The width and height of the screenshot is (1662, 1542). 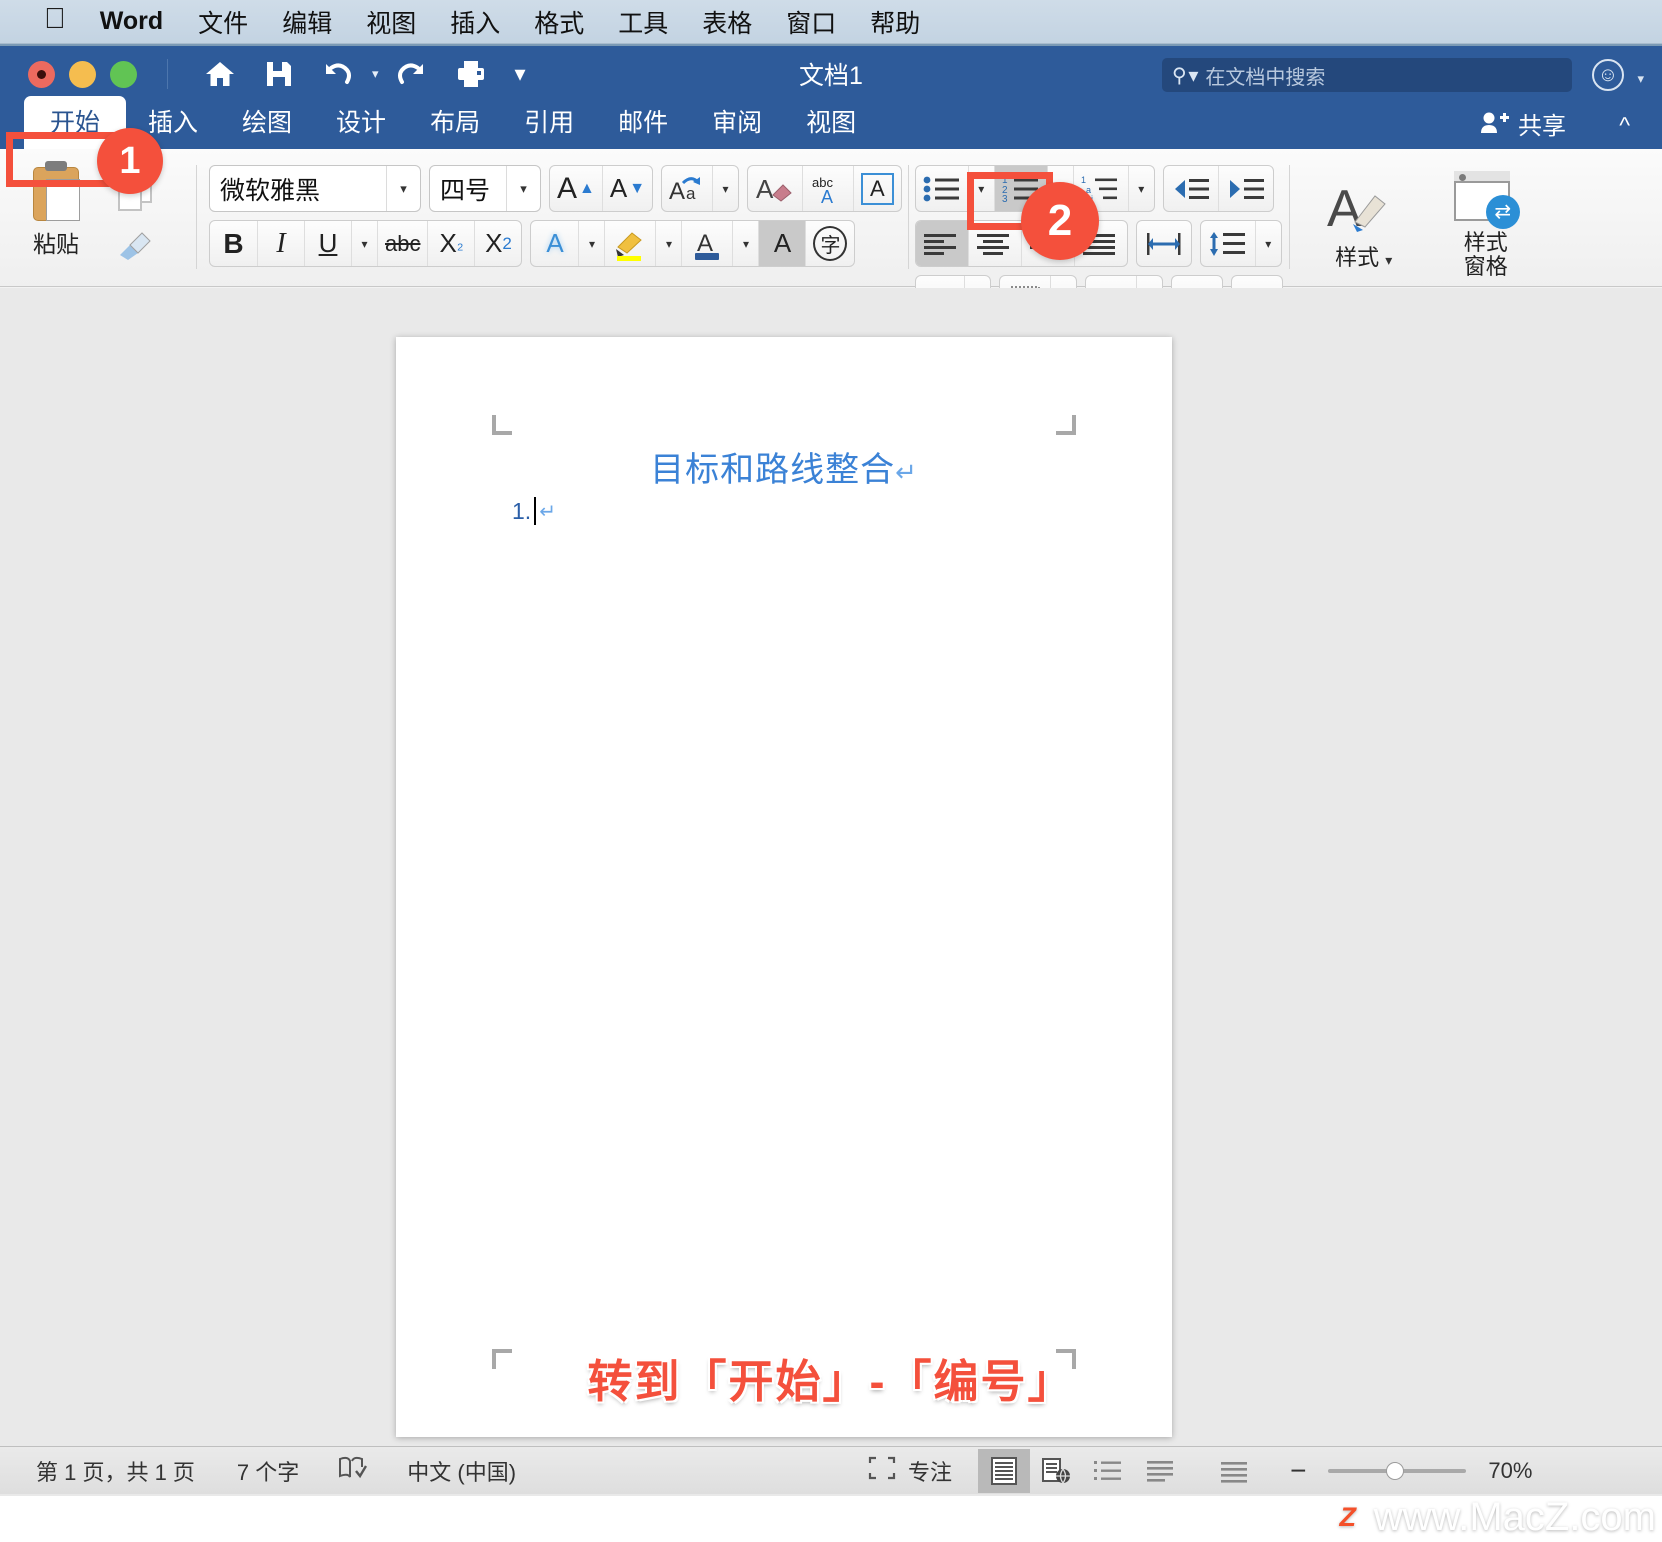 I want to click on line-spacing-icon, so click(x=1228, y=243).